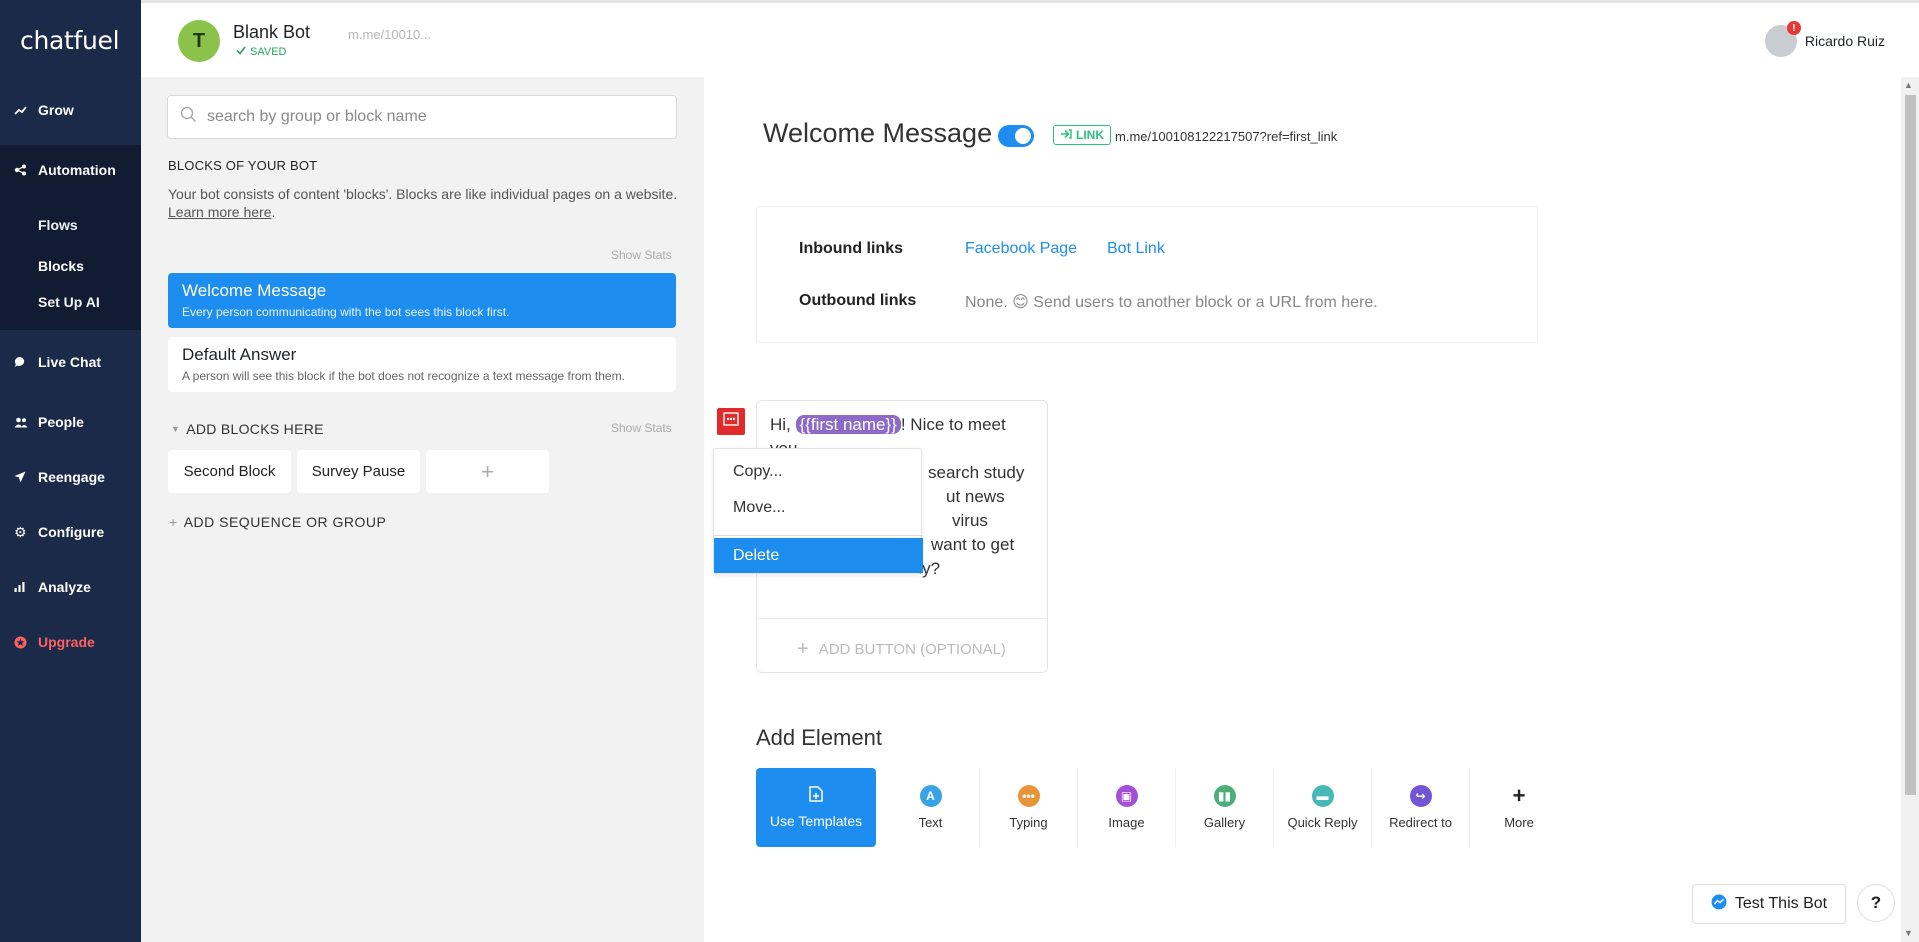 The height and width of the screenshot is (942, 1919). I want to click on gallery-icon: ▮▮, so click(1224, 796).